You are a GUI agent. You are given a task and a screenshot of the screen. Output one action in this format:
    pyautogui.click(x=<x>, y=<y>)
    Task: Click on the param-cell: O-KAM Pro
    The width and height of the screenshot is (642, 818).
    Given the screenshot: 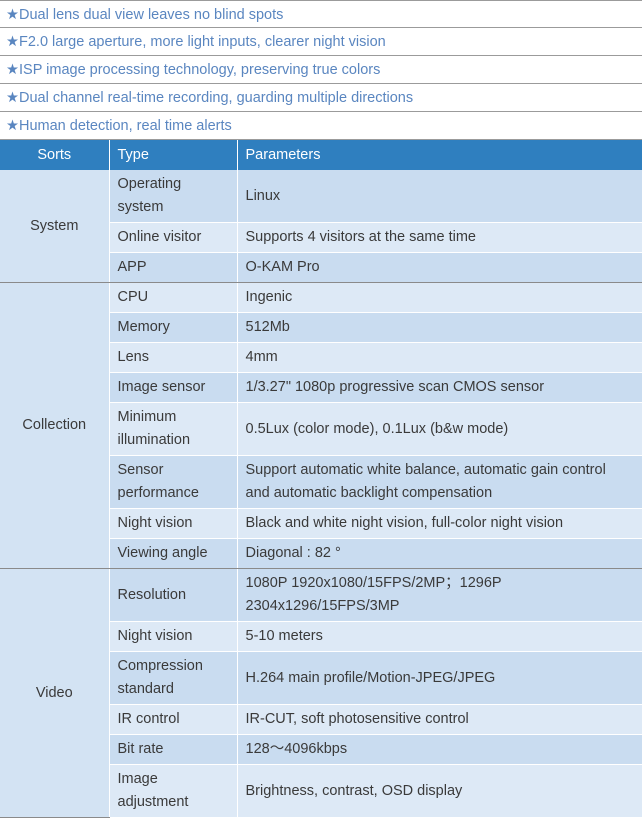 What is the action you would take?
    pyautogui.click(x=439, y=267)
    